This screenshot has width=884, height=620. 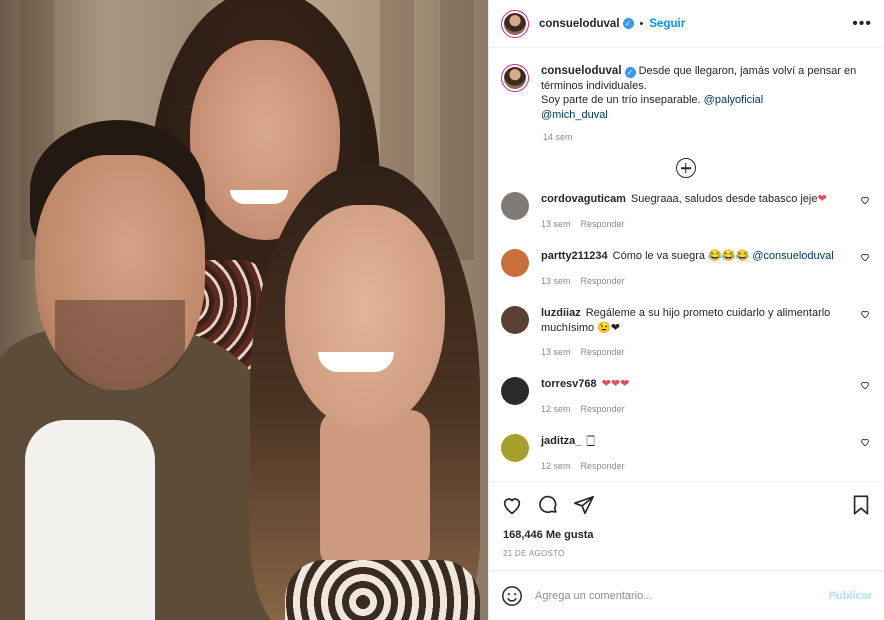 What do you see at coordinates (574, 115) in the screenshot?
I see `mention-link: @mich_duval` at bounding box center [574, 115].